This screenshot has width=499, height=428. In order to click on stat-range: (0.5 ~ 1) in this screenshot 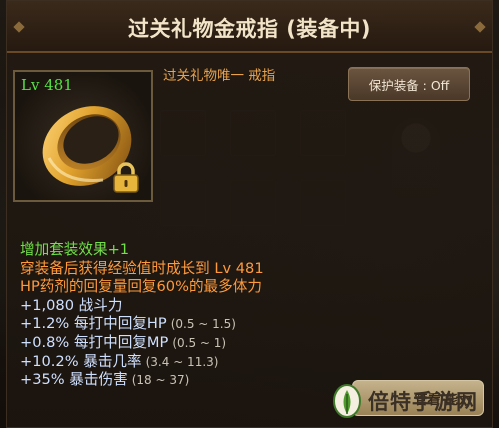, I will do `click(199, 342)`.